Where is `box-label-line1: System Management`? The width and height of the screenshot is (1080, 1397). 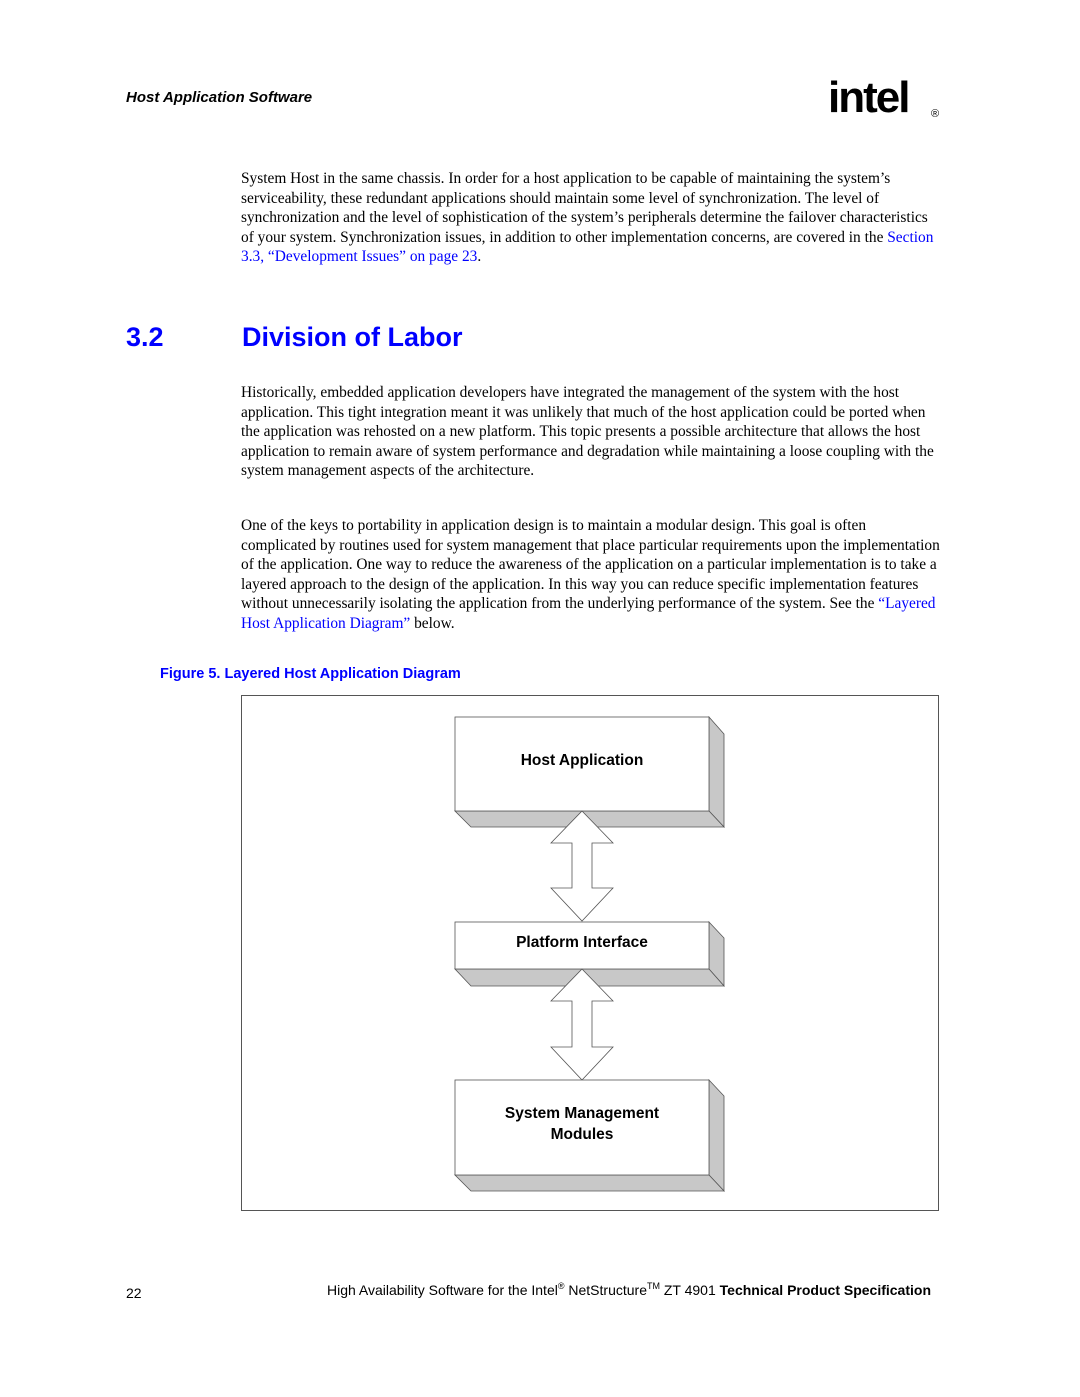
box-label-line1: System Management is located at coordinates (582, 1113).